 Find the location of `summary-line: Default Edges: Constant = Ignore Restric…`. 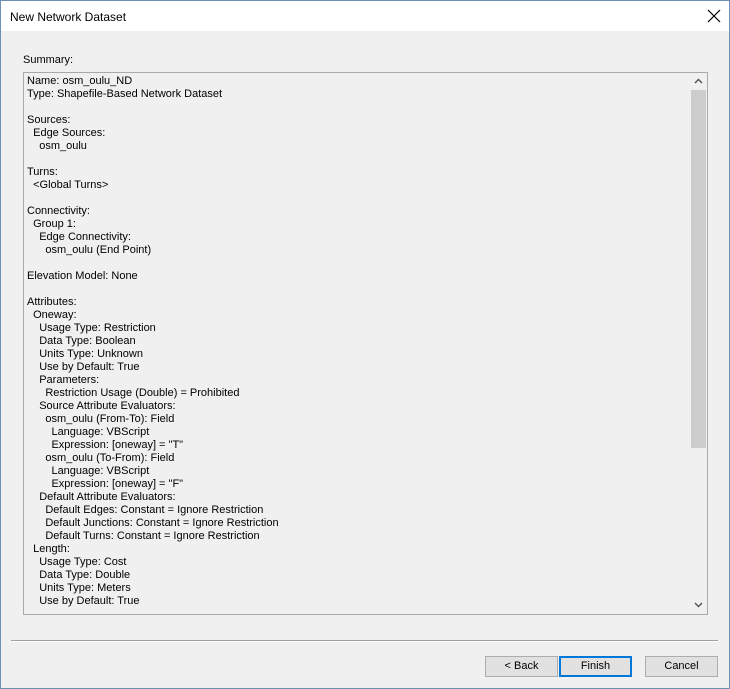

summary-line: Default Edges: Constant = Ignore Restric… is located at coordinates (145, 510).